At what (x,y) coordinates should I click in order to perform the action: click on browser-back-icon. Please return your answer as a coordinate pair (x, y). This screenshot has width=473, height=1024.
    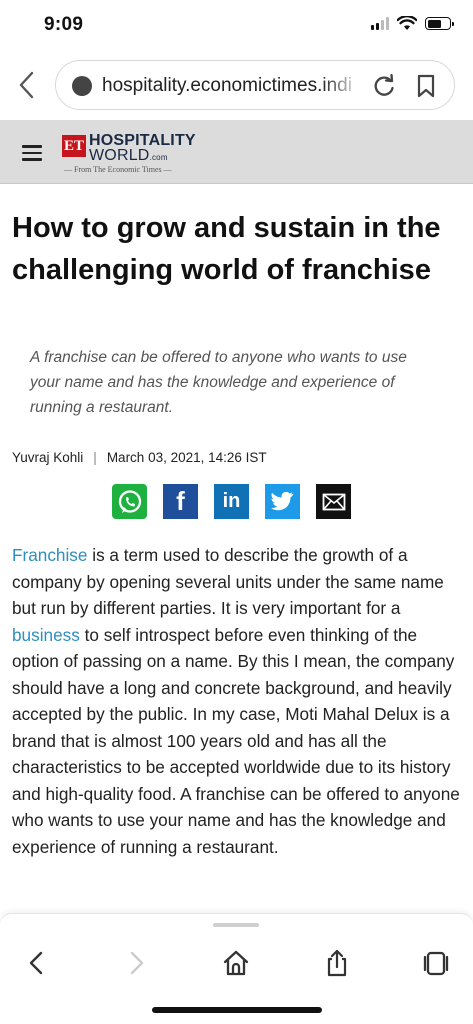
    Looking at the image, I should click on (27, 85).